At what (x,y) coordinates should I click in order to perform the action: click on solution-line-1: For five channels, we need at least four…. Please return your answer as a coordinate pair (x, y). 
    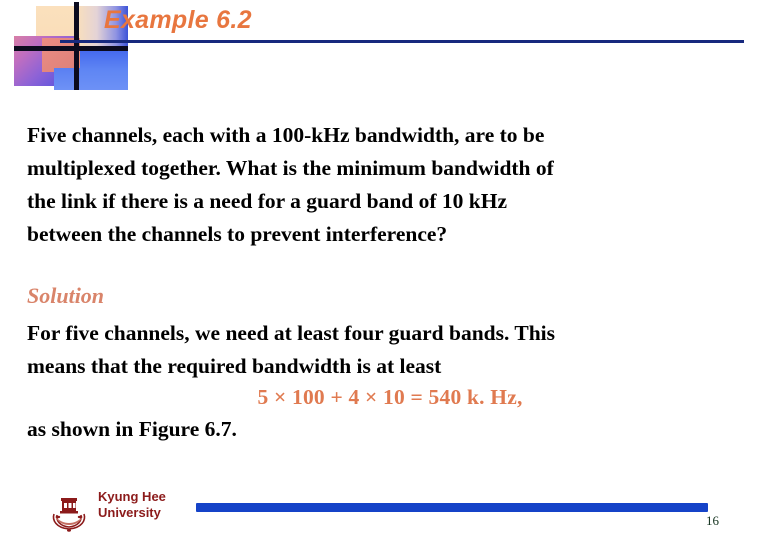
    Looking at the image, I should click on (291, 333).